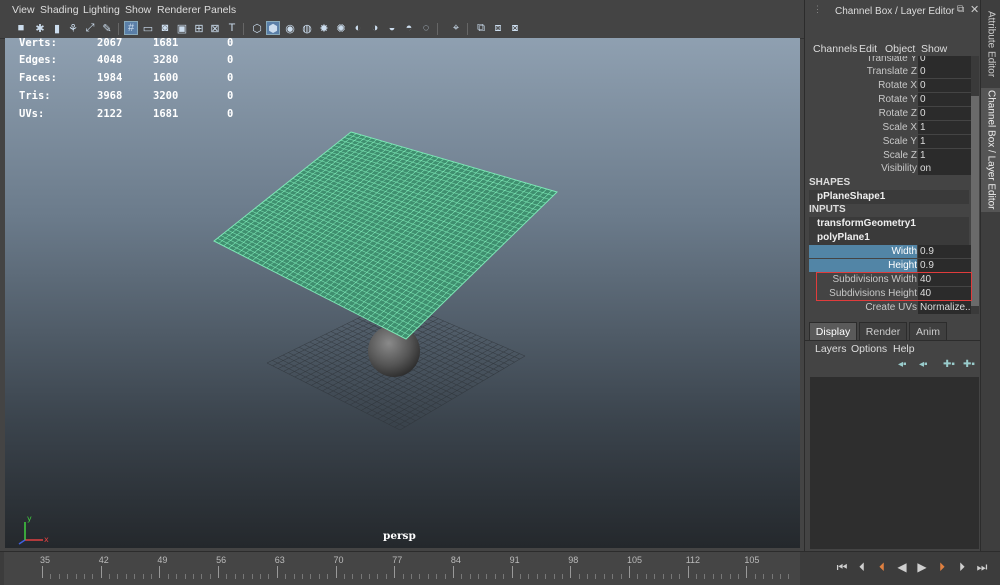  Describe the element at coordinates (73, 28) in the screenshot. I see `image-plane-icon: ⚘` at that location.